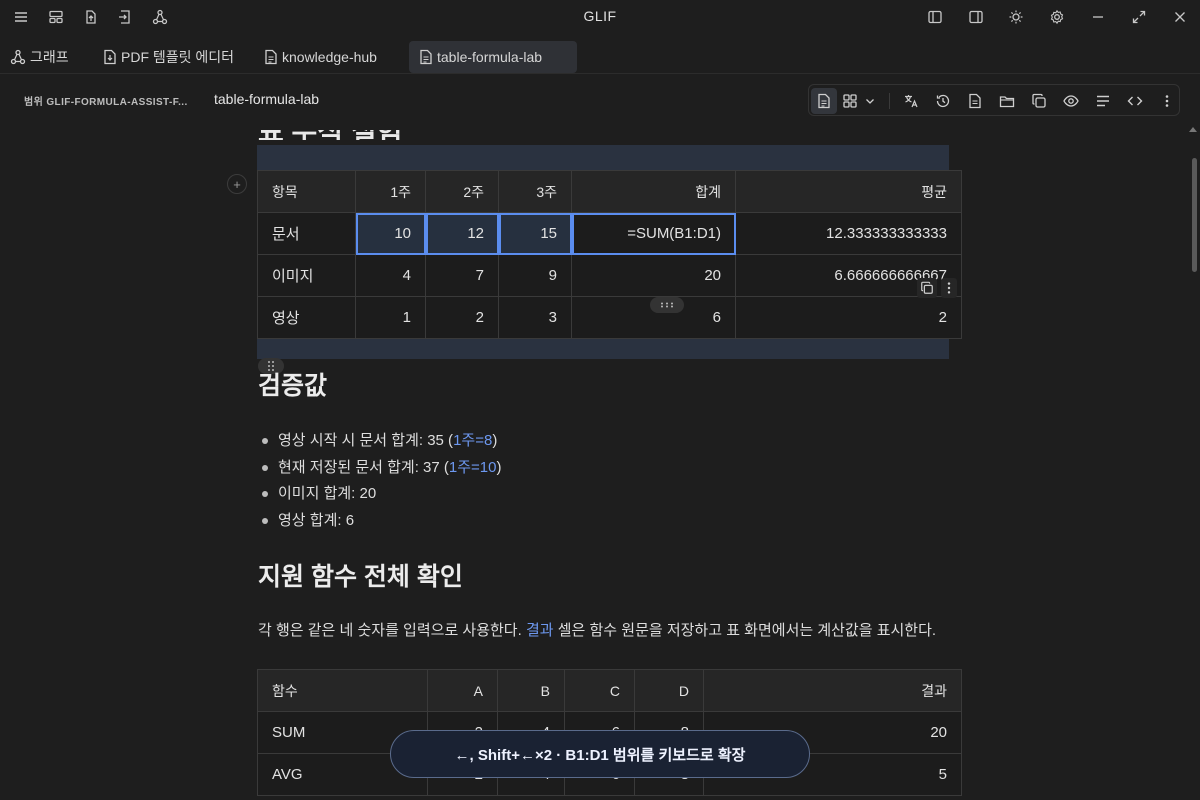  What do you see at coordinates (1194, 215) in the screenshot?
I see `scrollbar-thumb` at bounding box center [1194, 215].